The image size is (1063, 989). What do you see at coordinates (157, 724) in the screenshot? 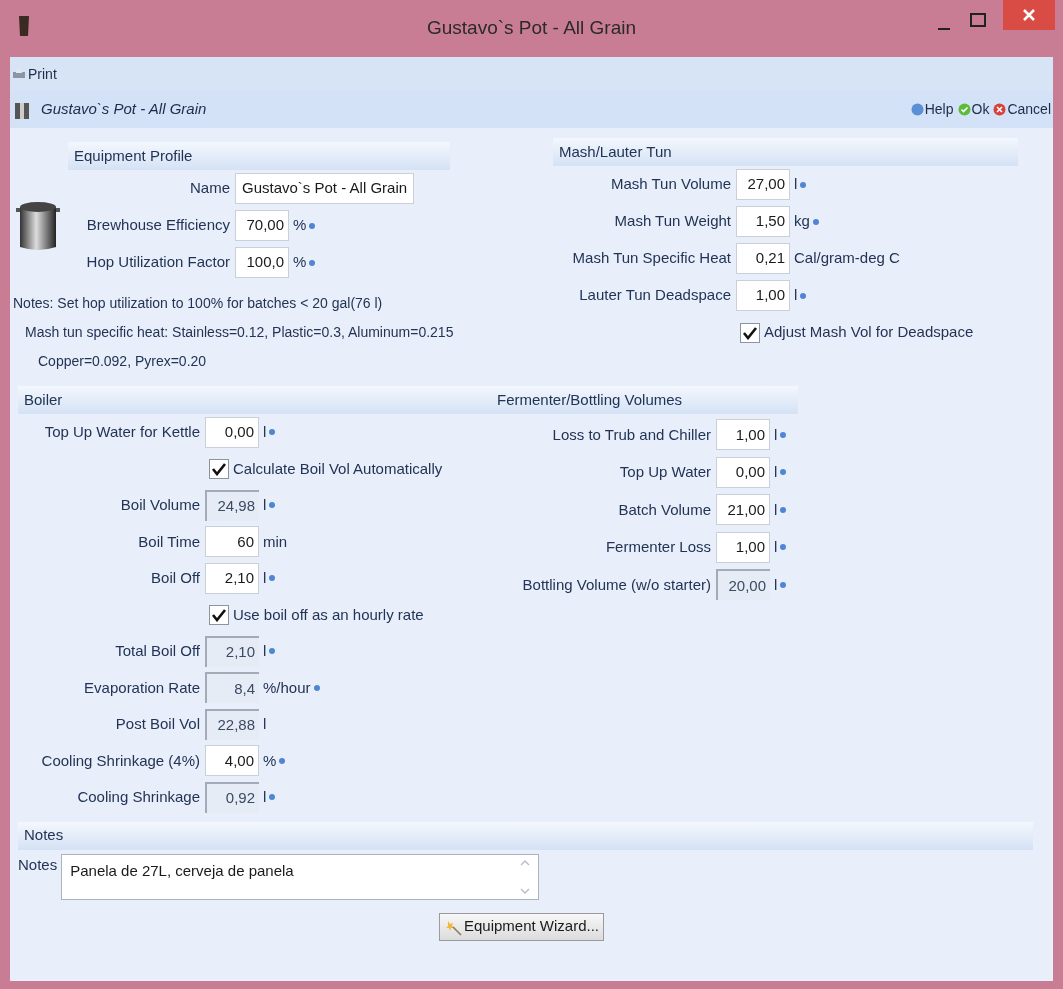
I see `field-label: Post Boil Vol` at bounding box center [157, 724].